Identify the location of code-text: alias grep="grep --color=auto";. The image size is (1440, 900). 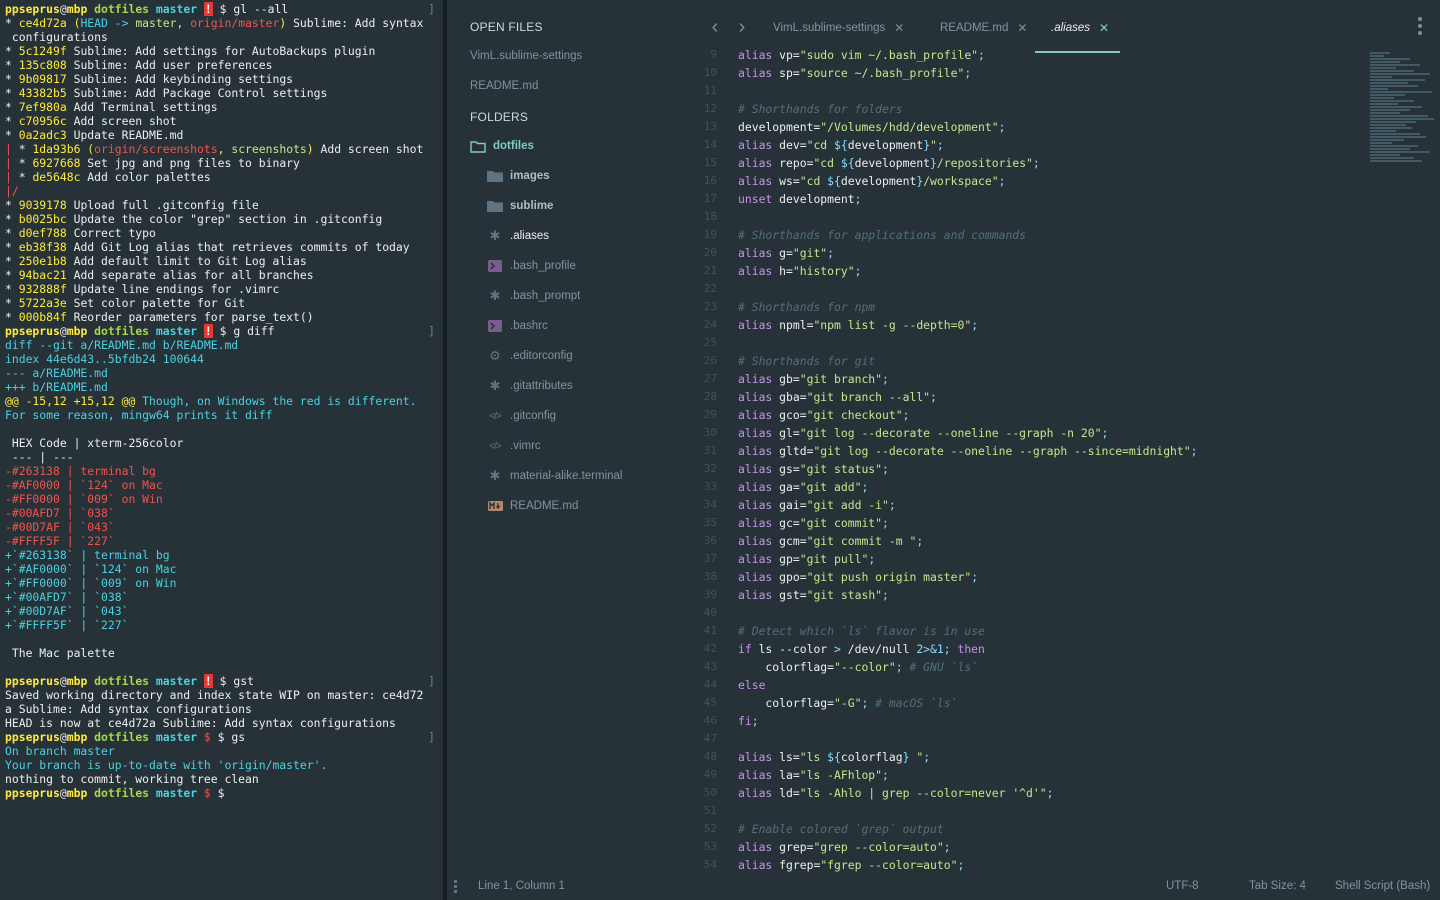
(844, 847).